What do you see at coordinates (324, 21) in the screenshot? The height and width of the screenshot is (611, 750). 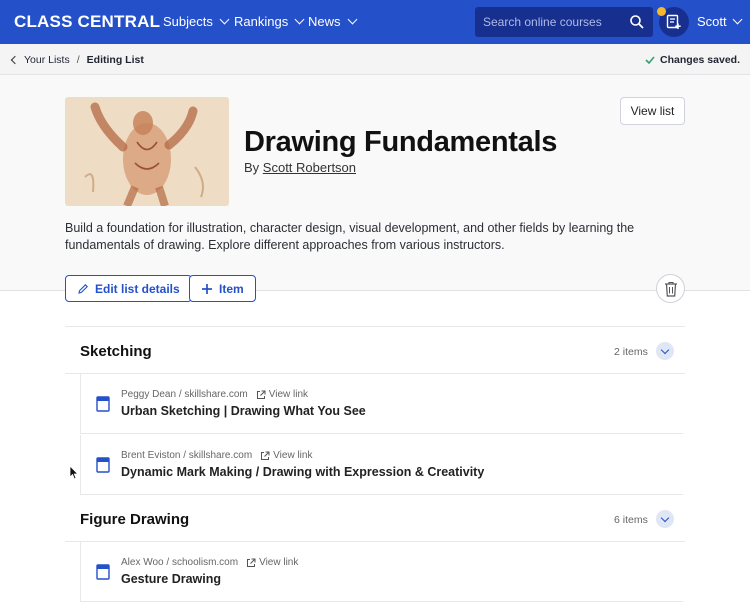 I see `nav-news-label: News` at bounding box center [324, 21].